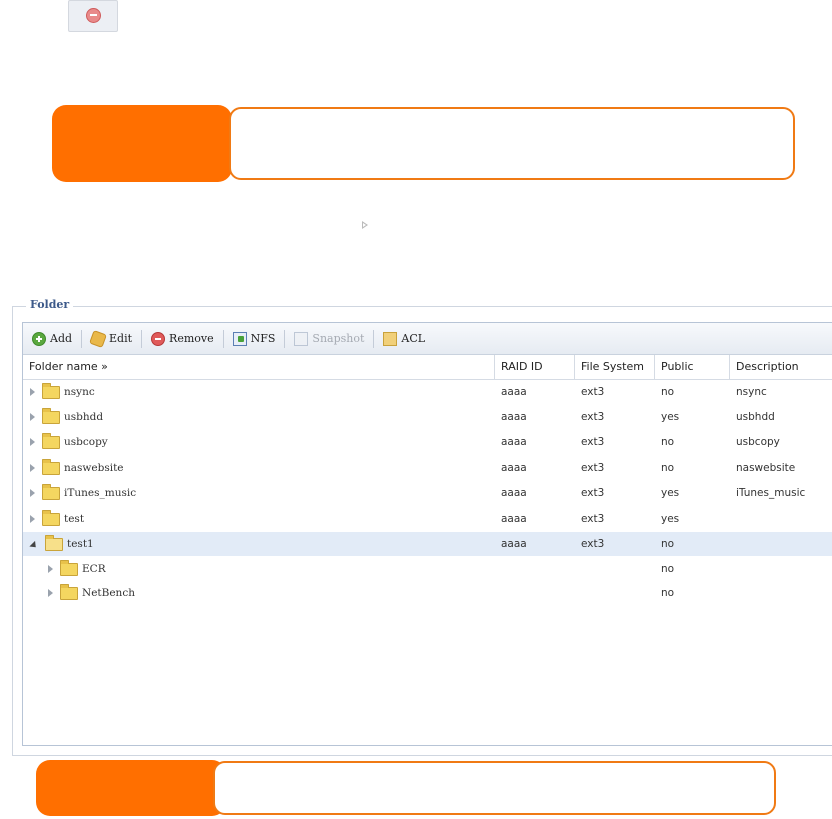 This screenshot has height=819, width=832. I want to click on folder-name-cell: ECR, so click(259, 569).